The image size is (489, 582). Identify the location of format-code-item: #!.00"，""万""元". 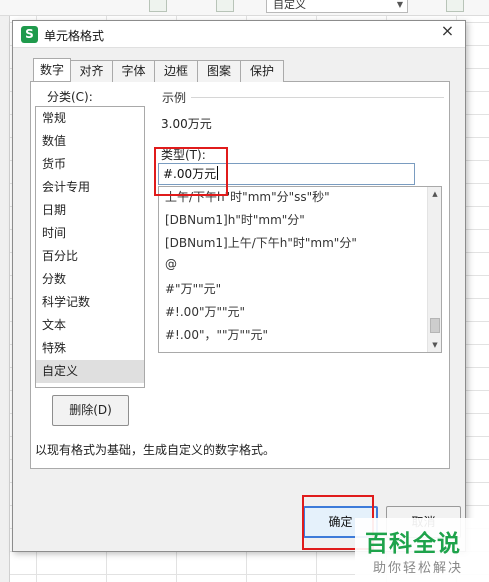
(216, 334).